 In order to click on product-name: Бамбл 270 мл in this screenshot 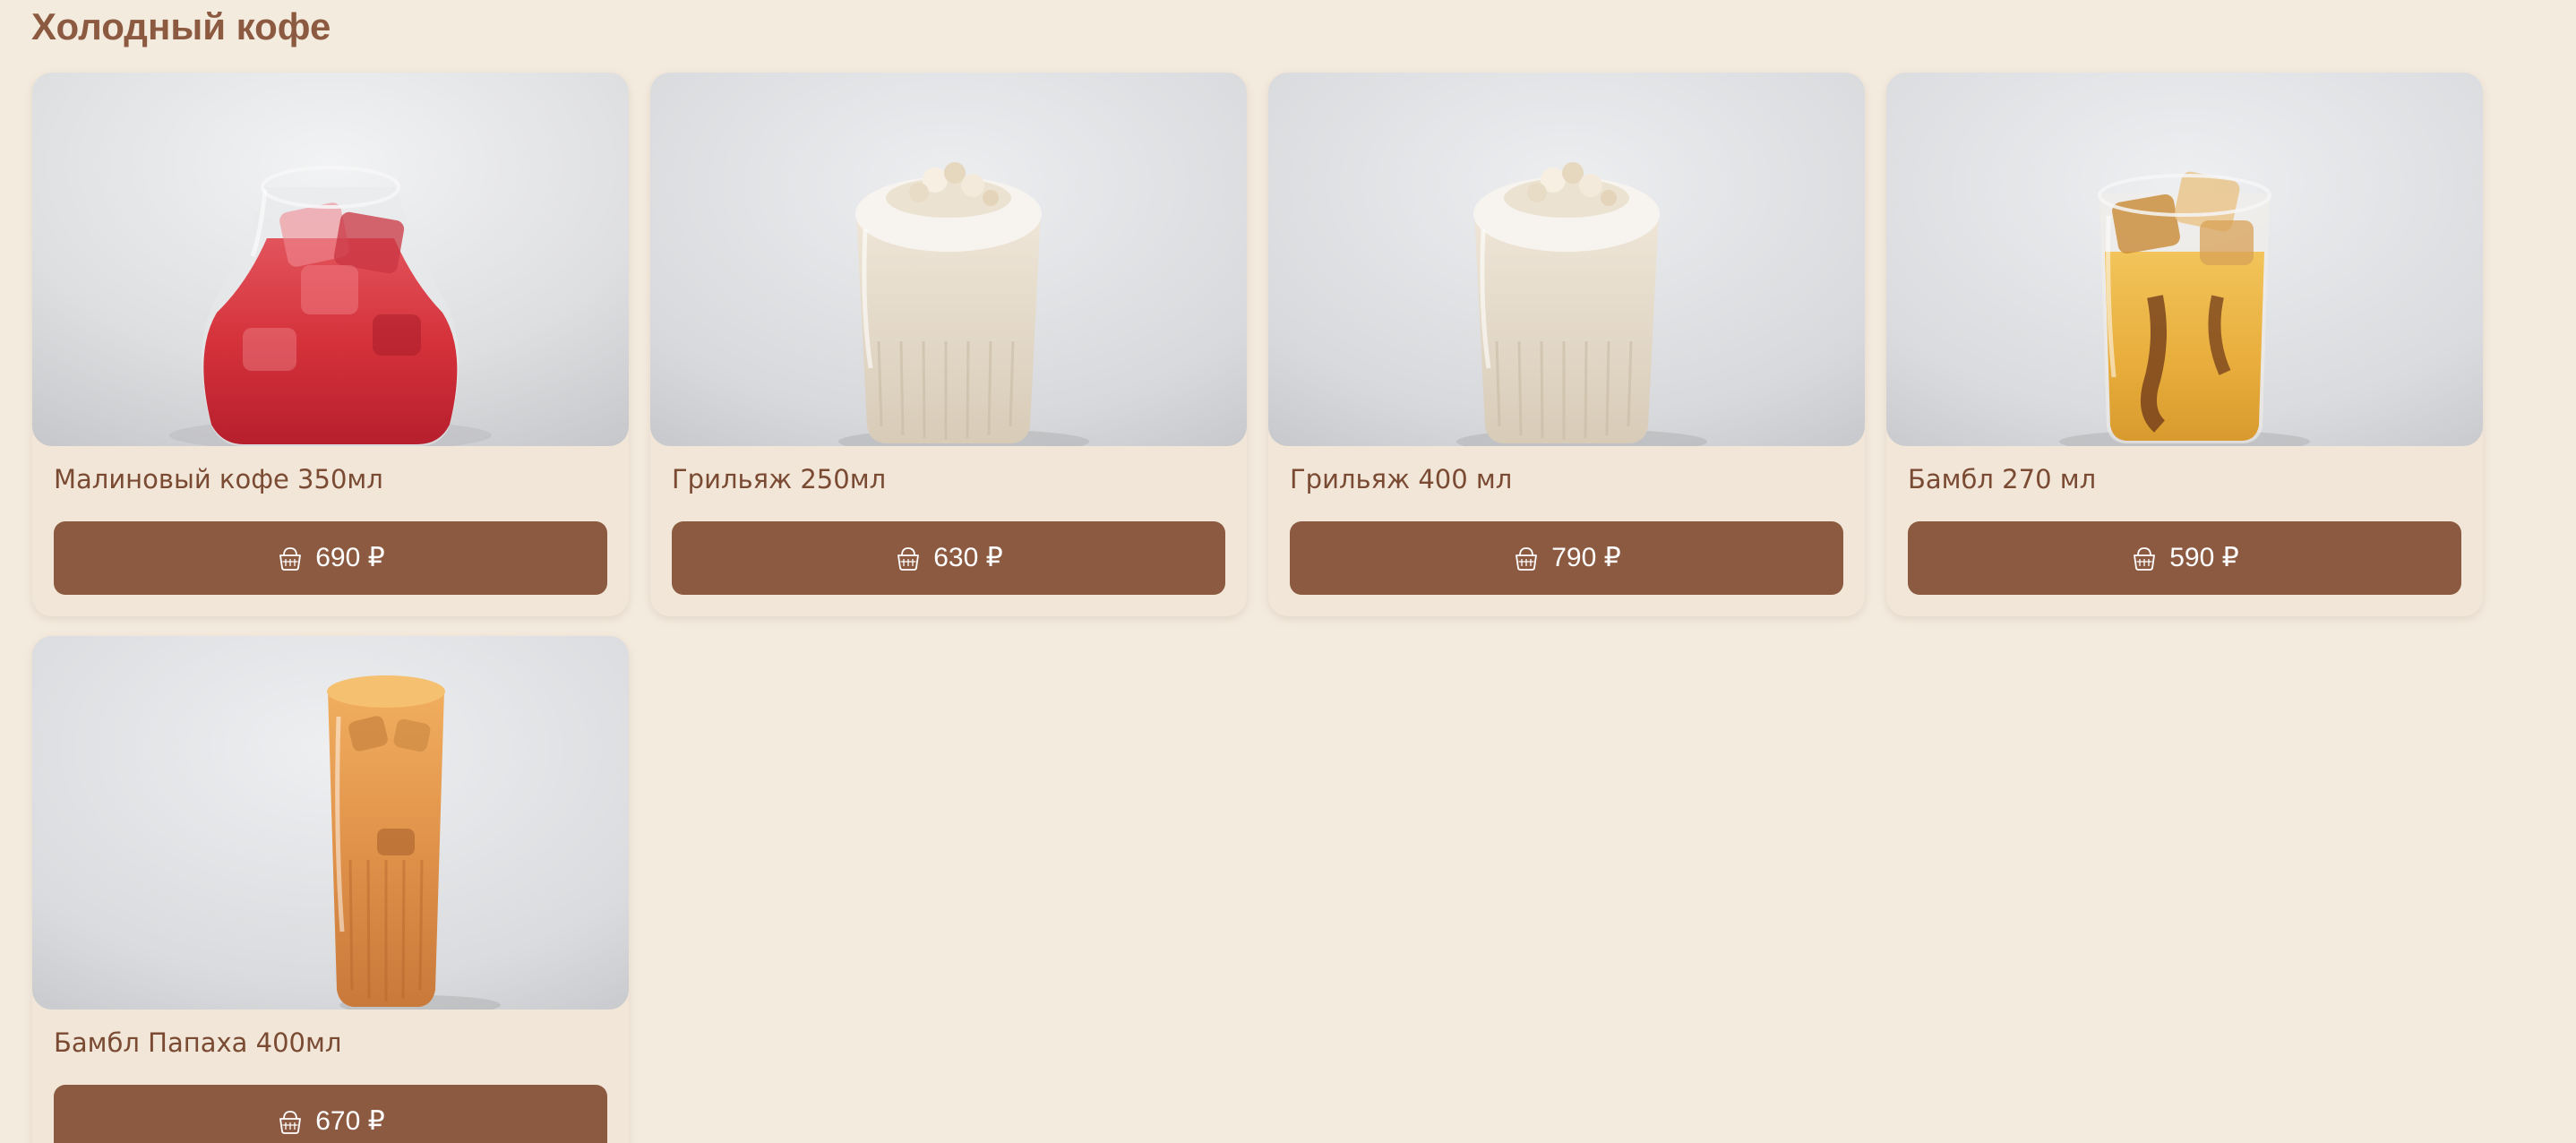, I will do `click(2002, 479)`.